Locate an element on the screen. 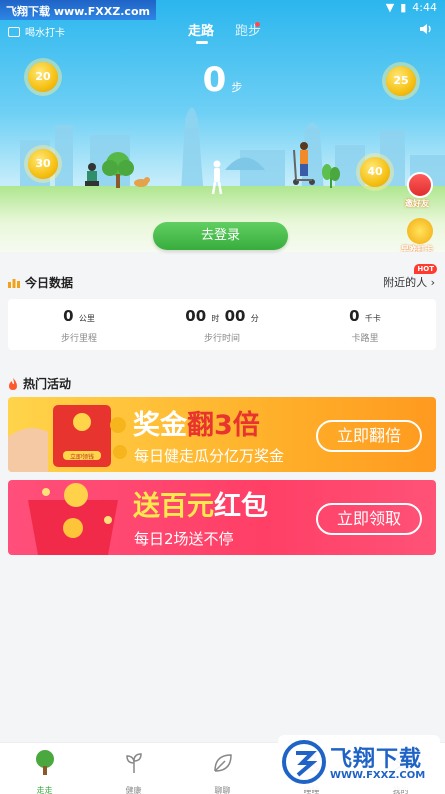  invite-friends-label: 邀好友 is located at coordinates (417, 203).